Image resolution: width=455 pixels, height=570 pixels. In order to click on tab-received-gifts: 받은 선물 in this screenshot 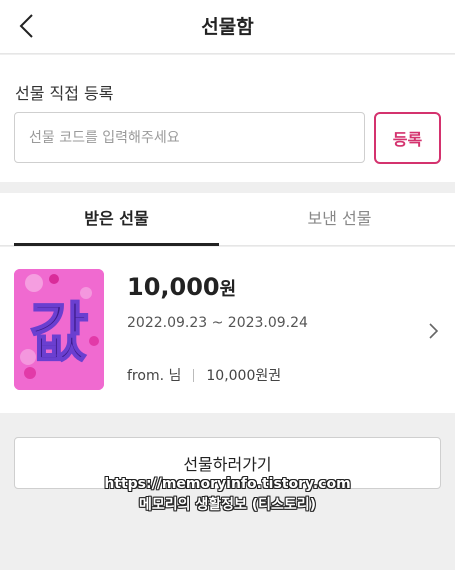, I will do `click(116, 219)`.